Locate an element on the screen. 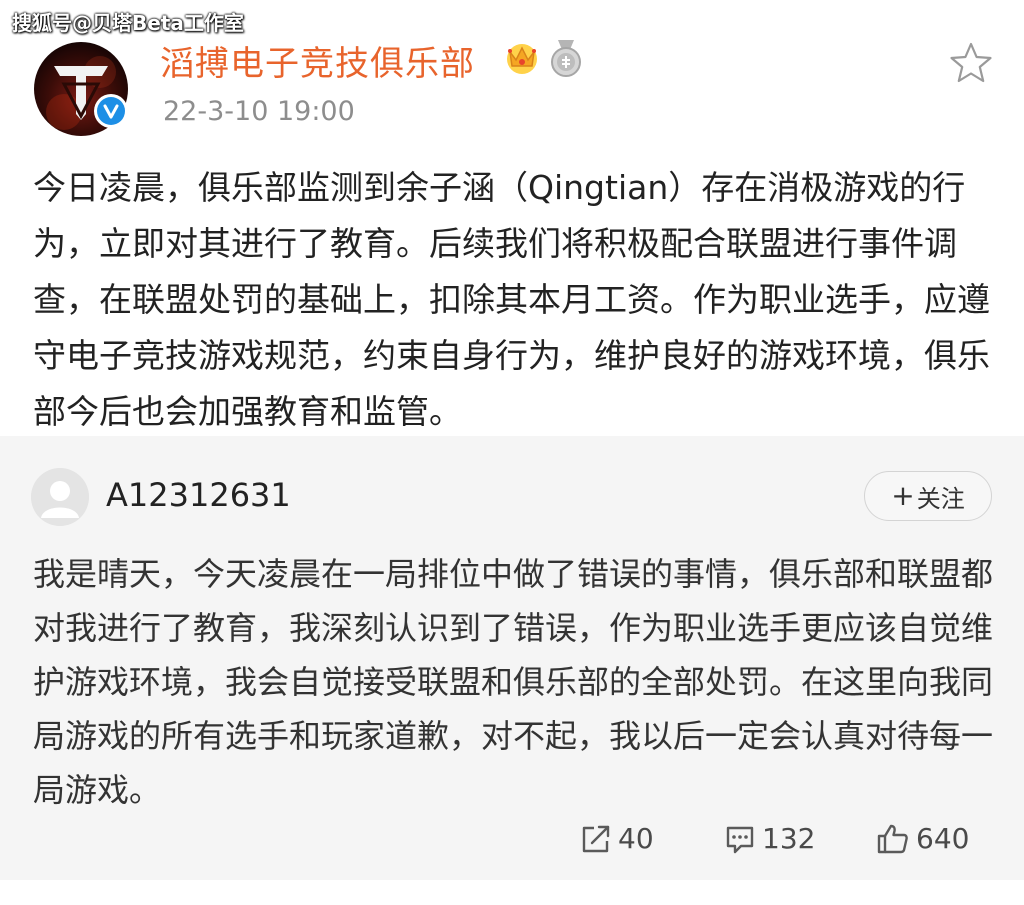 The image size is (1024, 905). default-avatar-icon is located at coordinates (60, 497).